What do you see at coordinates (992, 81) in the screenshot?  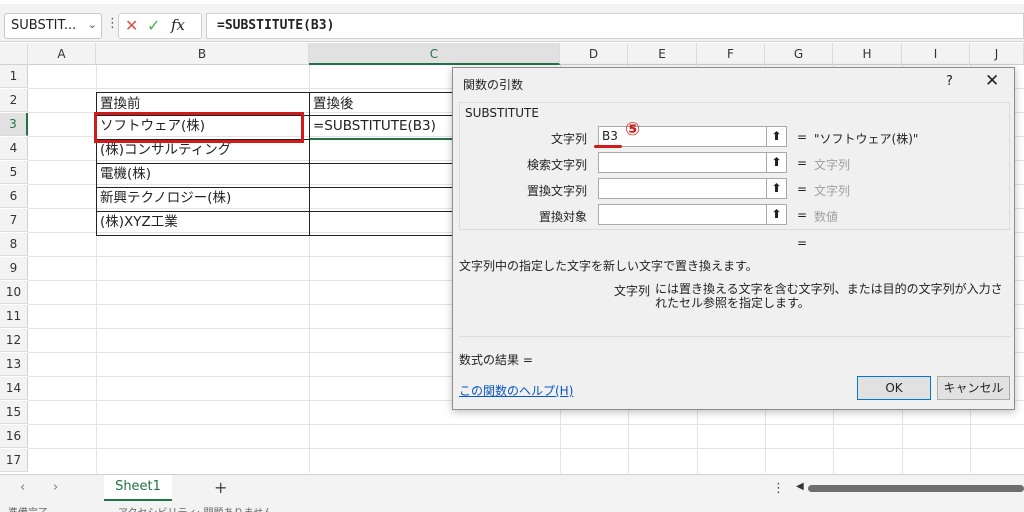 I see `close-icon: ✕` at bounding box center [992, 81].